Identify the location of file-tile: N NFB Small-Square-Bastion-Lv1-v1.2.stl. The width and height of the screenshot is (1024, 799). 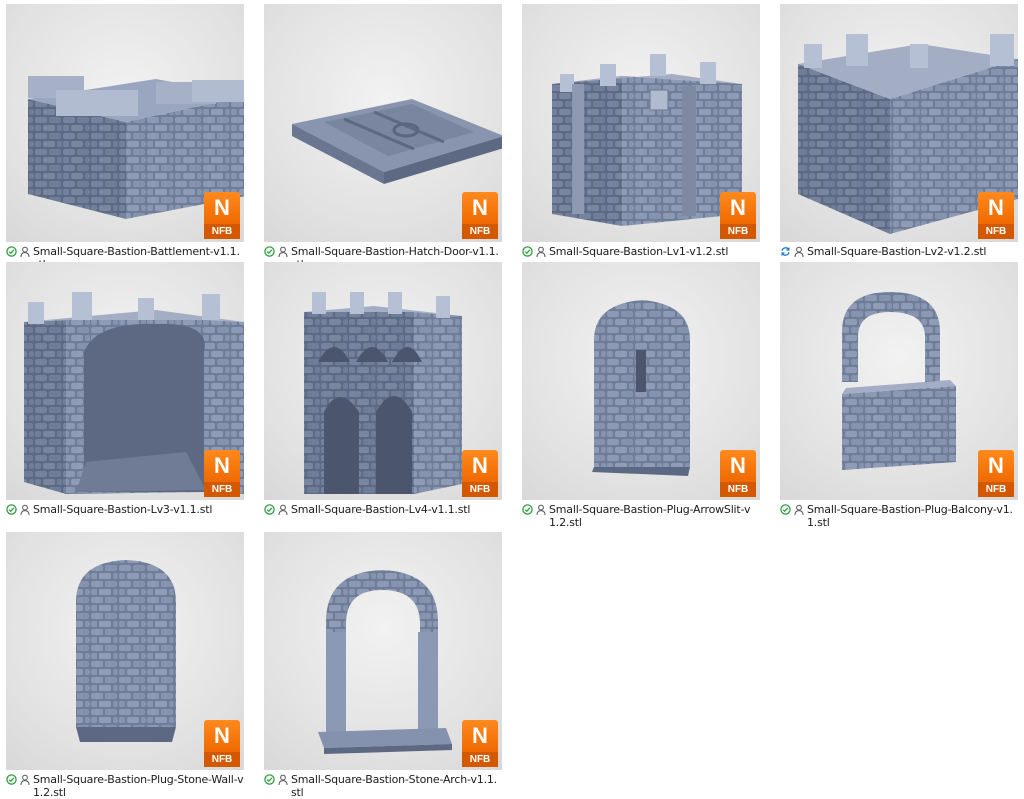
(641, 131).